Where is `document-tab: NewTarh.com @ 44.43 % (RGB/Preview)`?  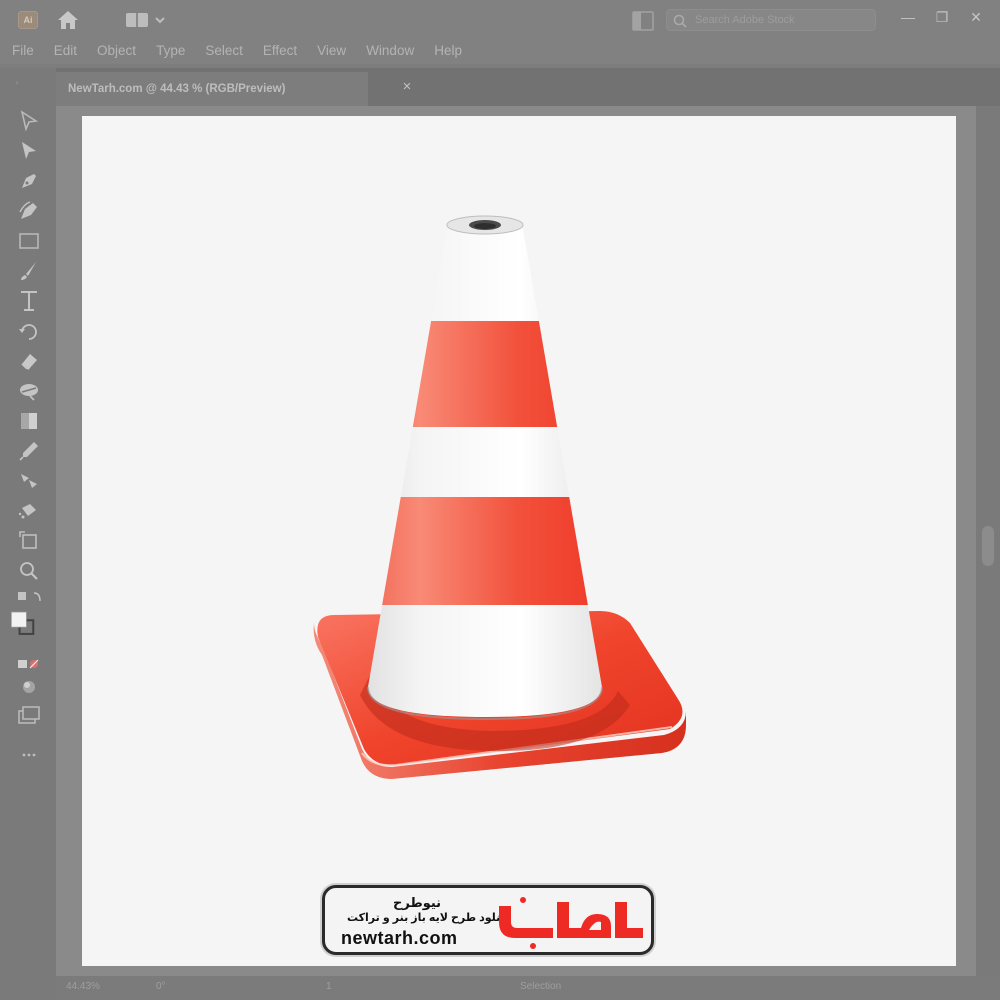
document-tab: NewTarh.com @ 44.43 % (RGB/Preview) is located at coordinates (212, 89).